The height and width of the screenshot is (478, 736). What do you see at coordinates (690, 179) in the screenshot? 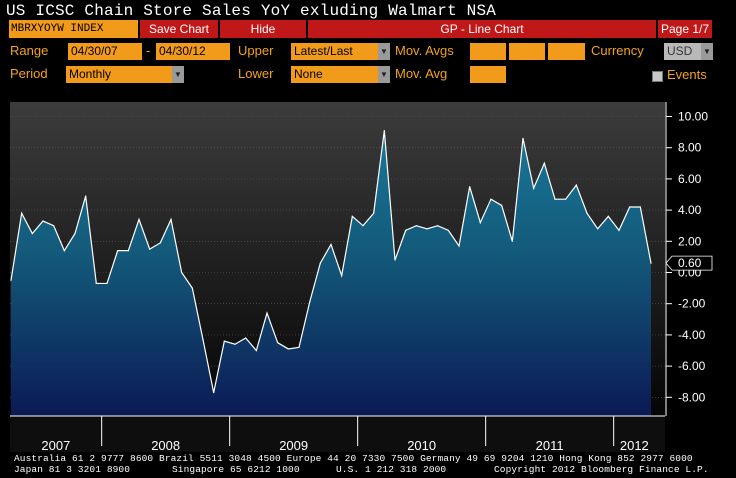
I see `y-tick-label: 6.00` at bounding box center [690, 179].